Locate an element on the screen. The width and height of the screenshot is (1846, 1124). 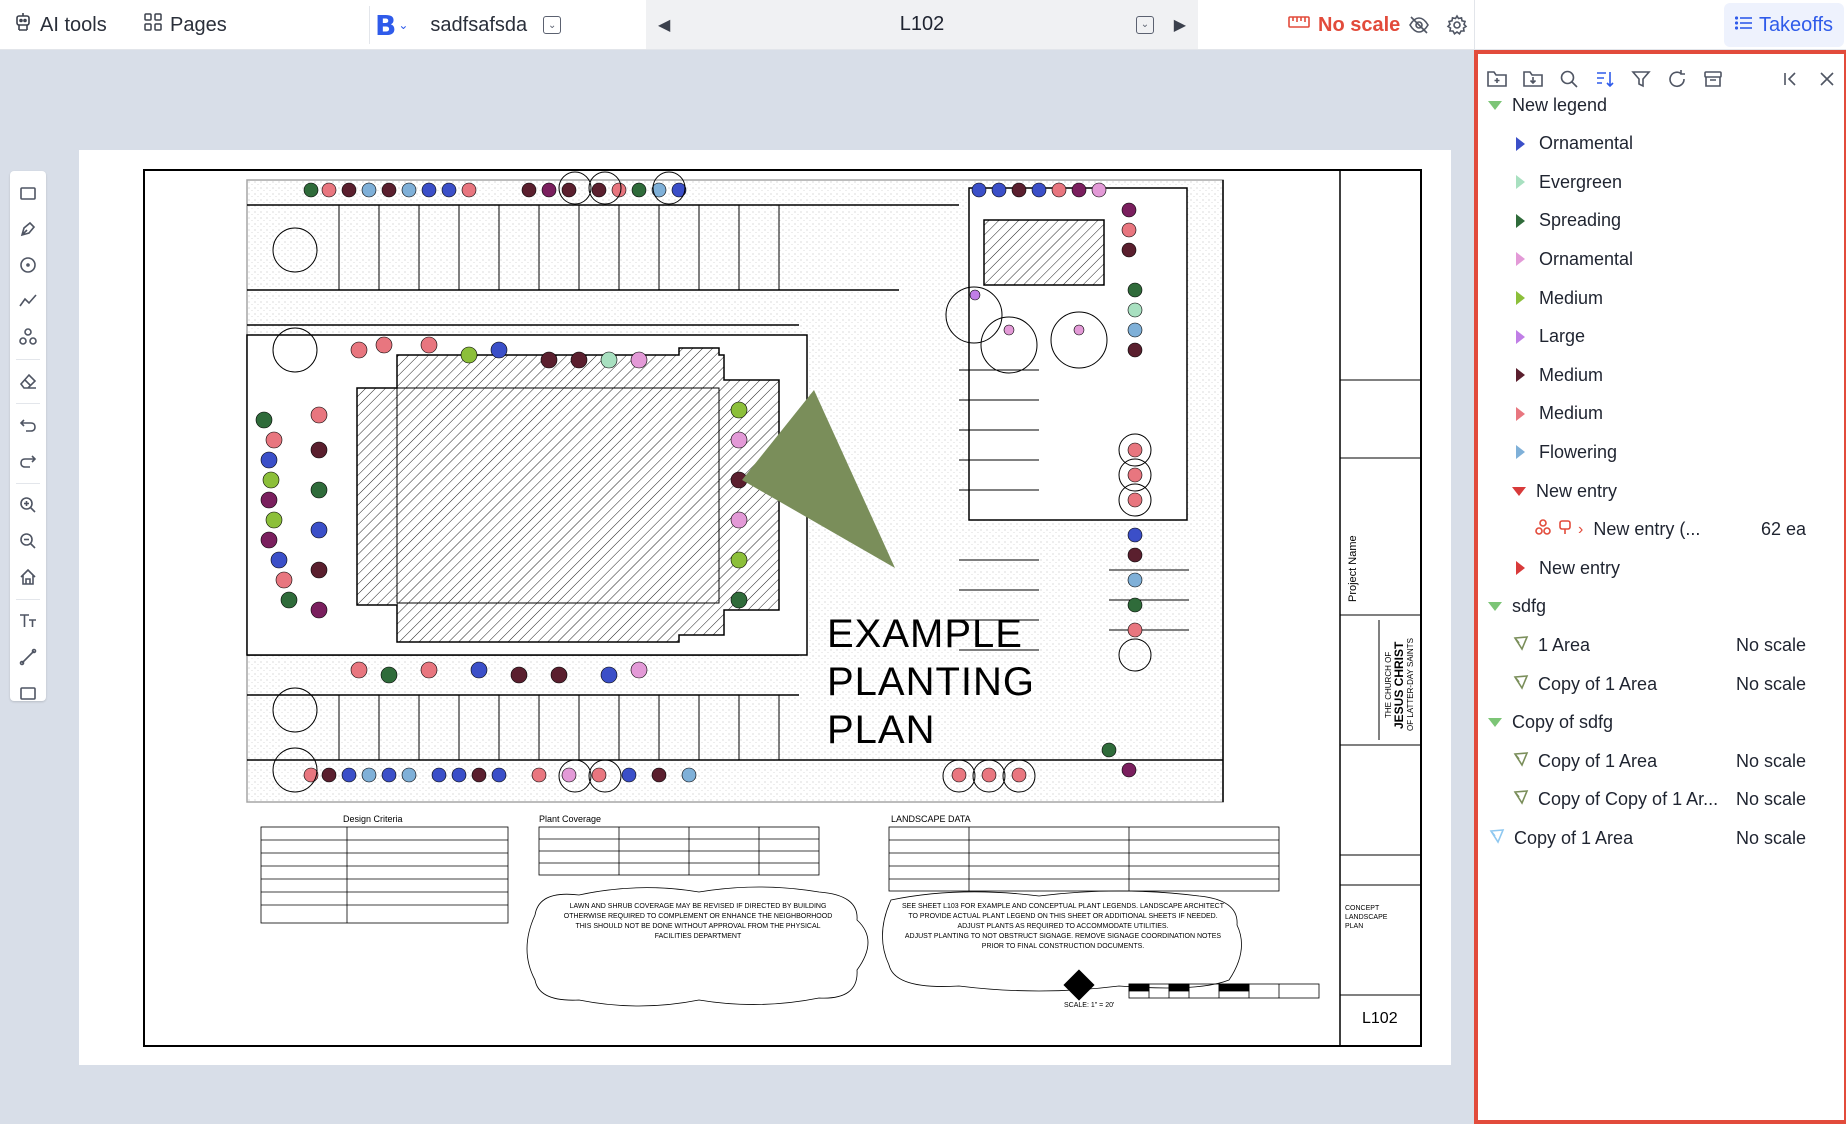
tree-row-value: No scale is located at coordinates (1770, 837).